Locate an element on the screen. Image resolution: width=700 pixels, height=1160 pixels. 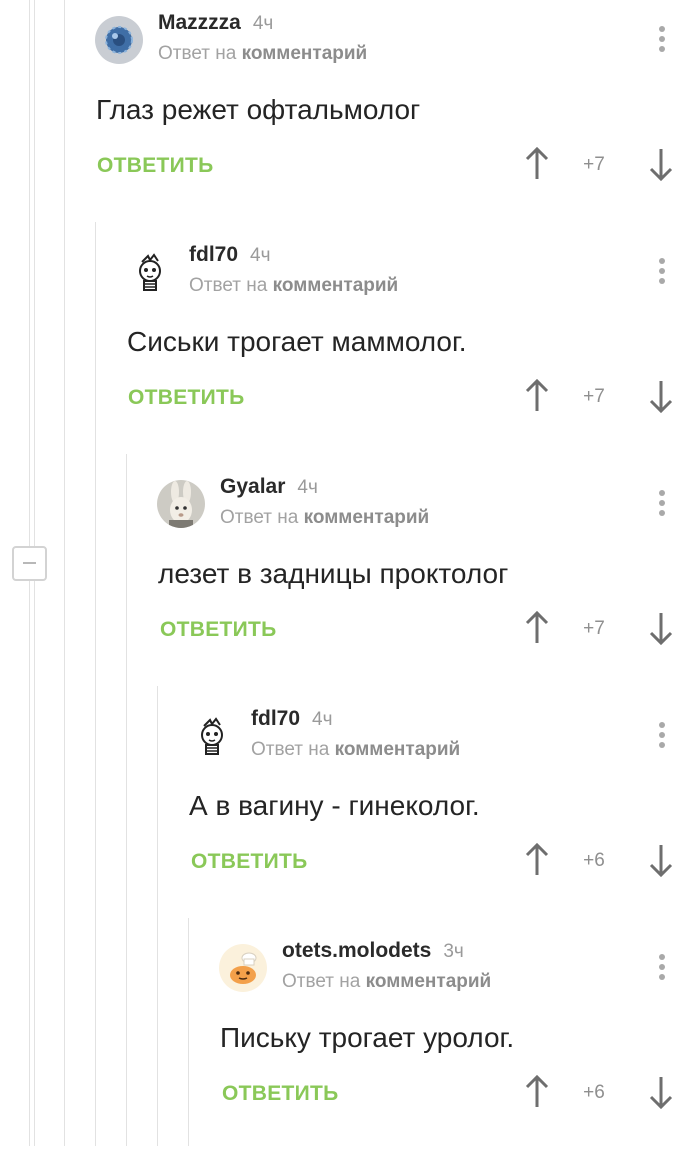
comment-author: Mazzzza 4ч is located at coordinates (215, 23).